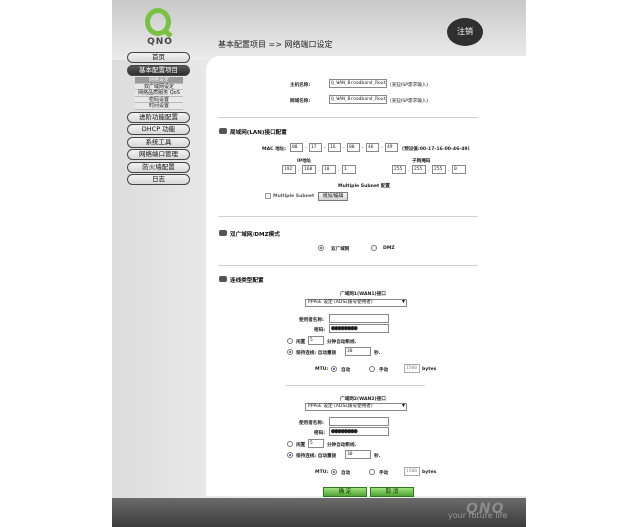 The height and width of the screenshot is (527, 640). Describe the element at coordinates (301, 342) in the screenshot. I see `wan1-idle-label: 闲置` at that location.